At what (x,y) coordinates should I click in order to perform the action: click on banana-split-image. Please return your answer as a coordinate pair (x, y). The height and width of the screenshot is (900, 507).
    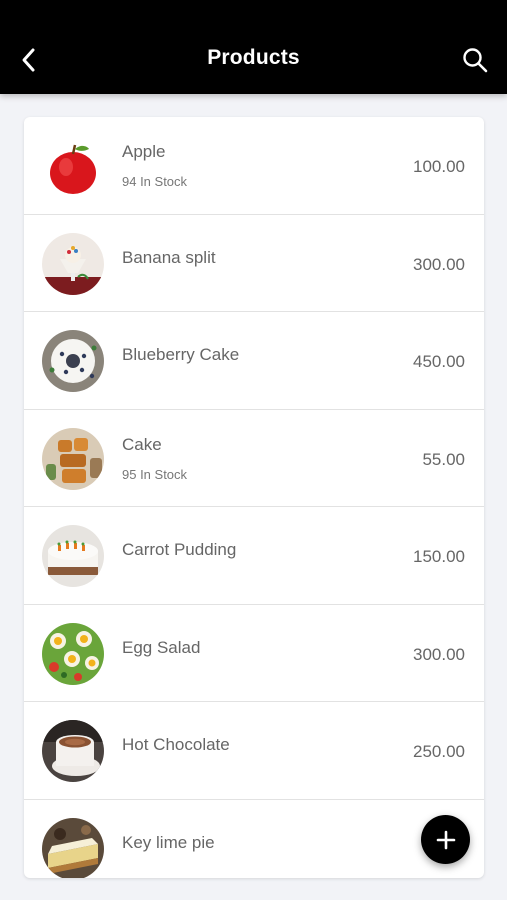
    Looking at the image, I should click on (73, 263).